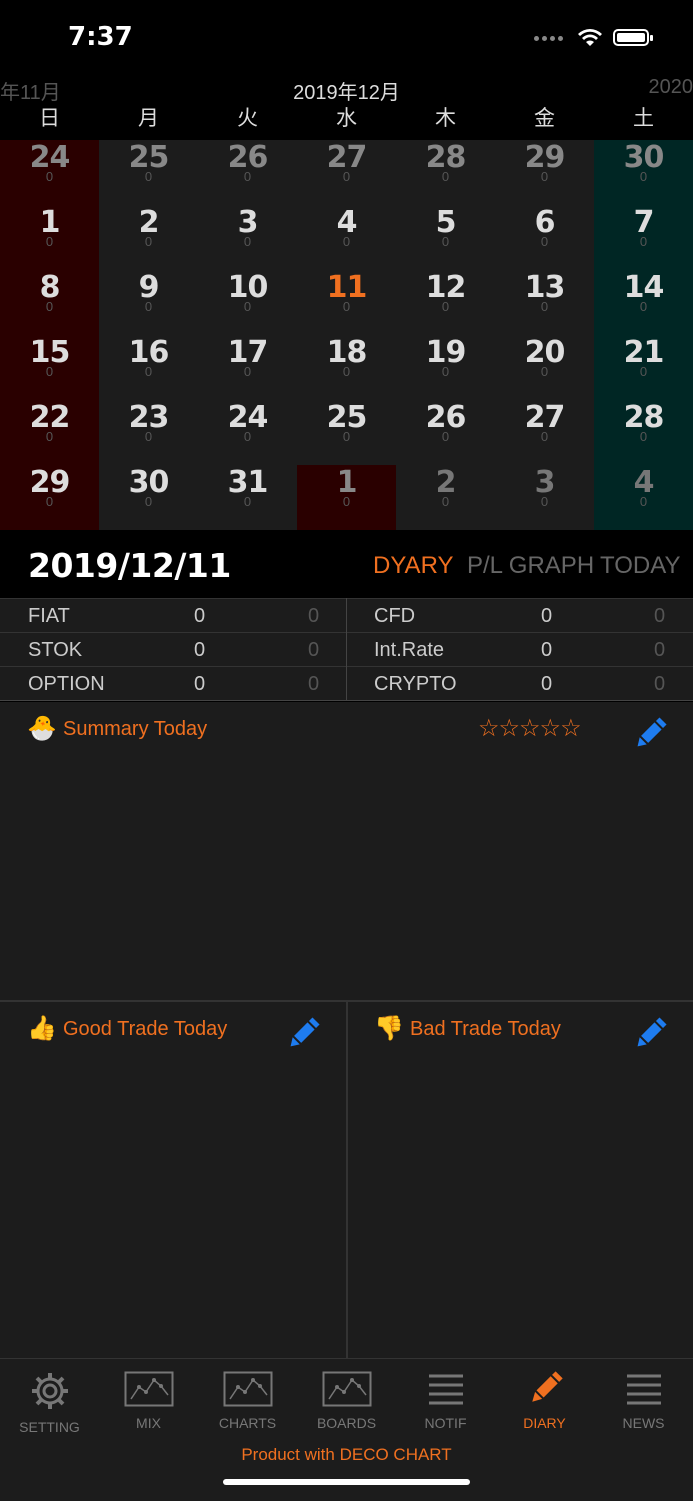  I want to click on chart-icon, so click(347, 1389).